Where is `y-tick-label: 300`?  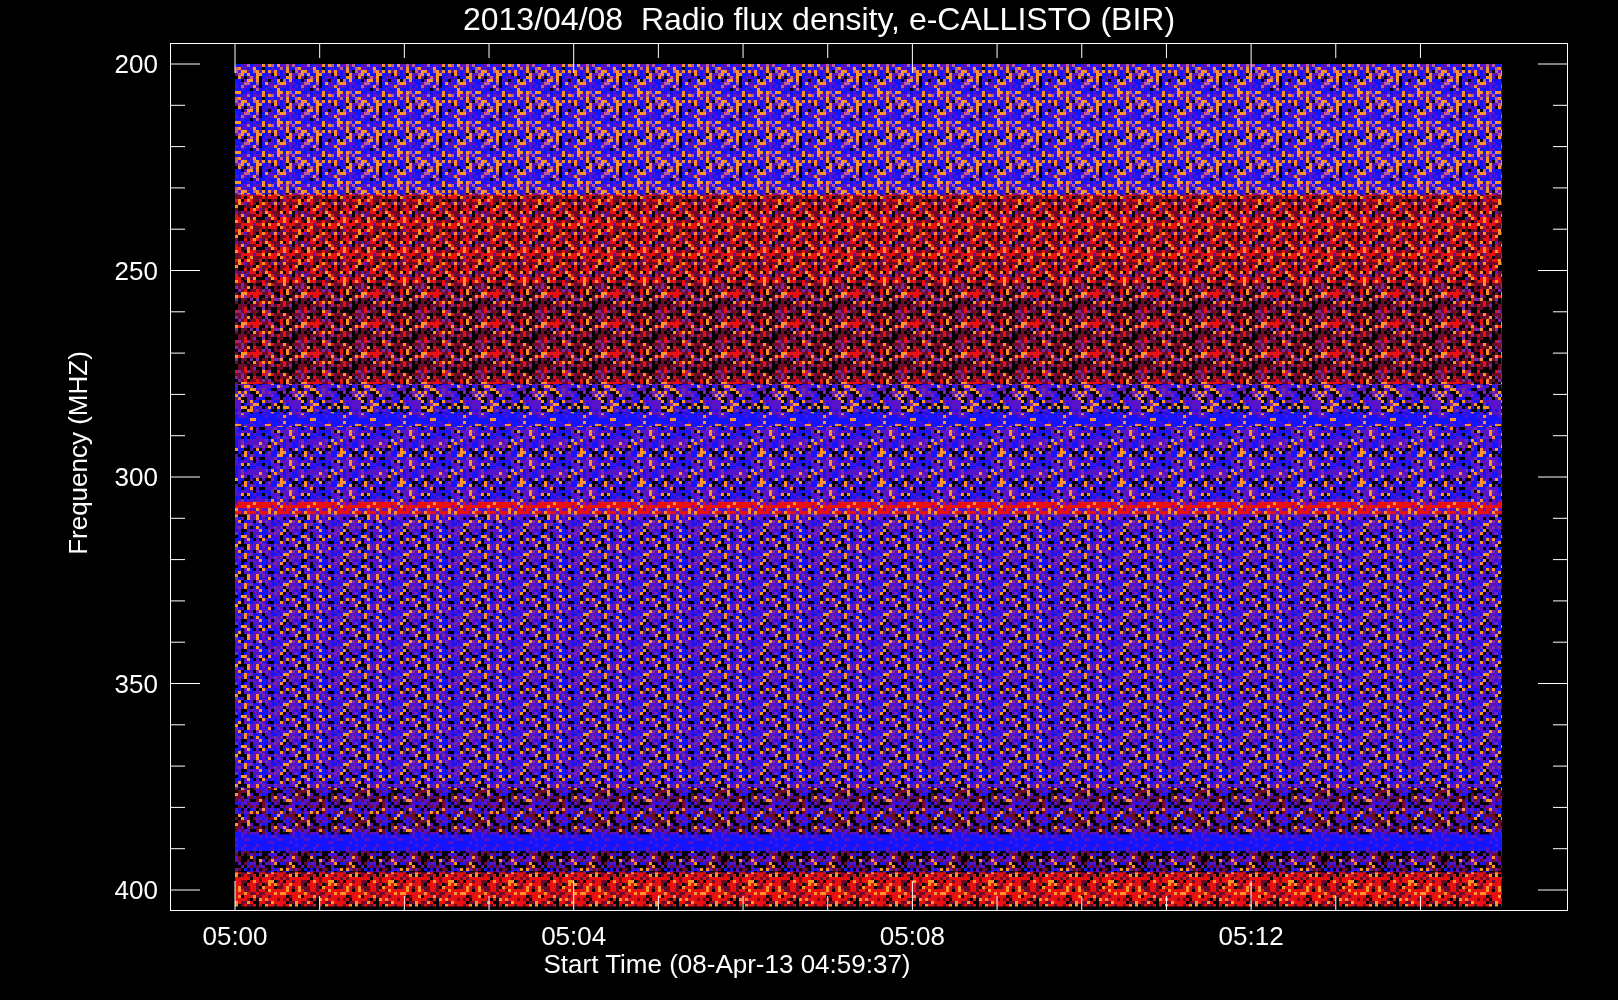 y-tick-label: 300 is located at coordinates (136, 477).